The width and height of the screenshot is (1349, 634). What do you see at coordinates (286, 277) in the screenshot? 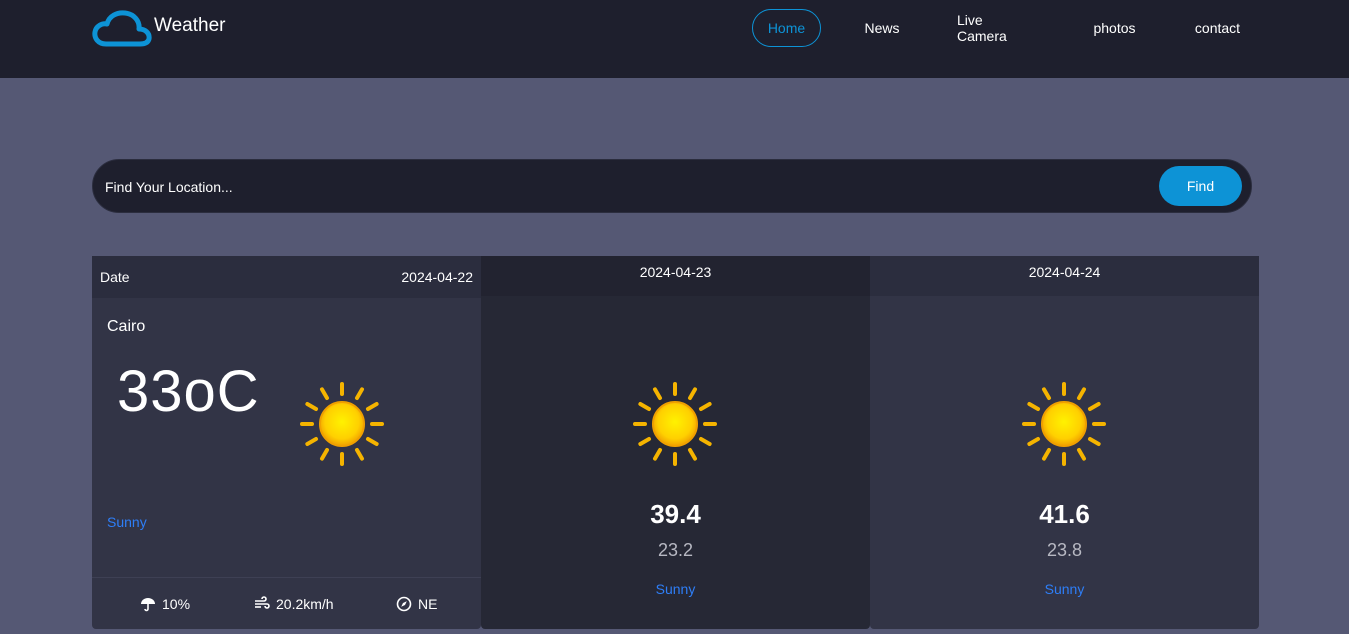
I see `today-card-header: Date 2024-04-22` at bounding box center [286, 277].